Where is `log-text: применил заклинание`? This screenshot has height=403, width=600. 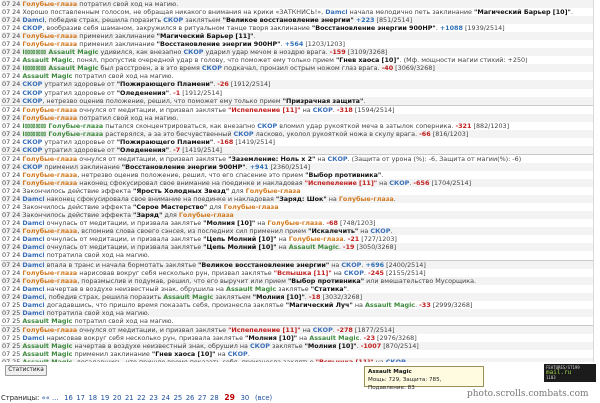
log-text: применил заклинание is located at coordinates (117, 36).